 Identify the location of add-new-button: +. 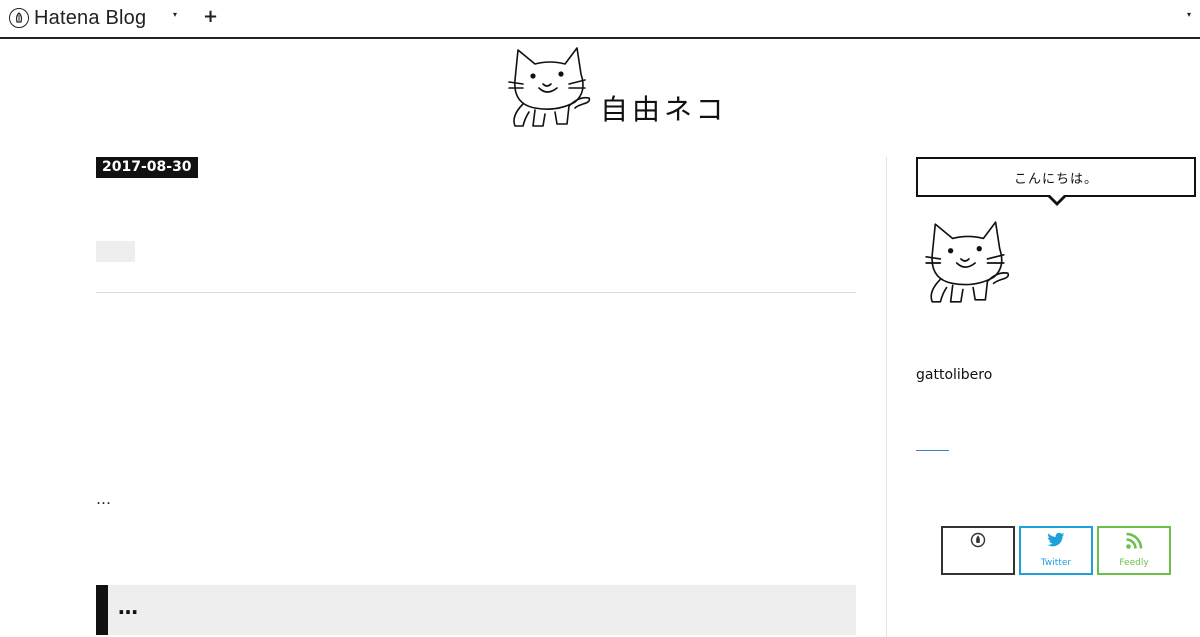
(210, 17).